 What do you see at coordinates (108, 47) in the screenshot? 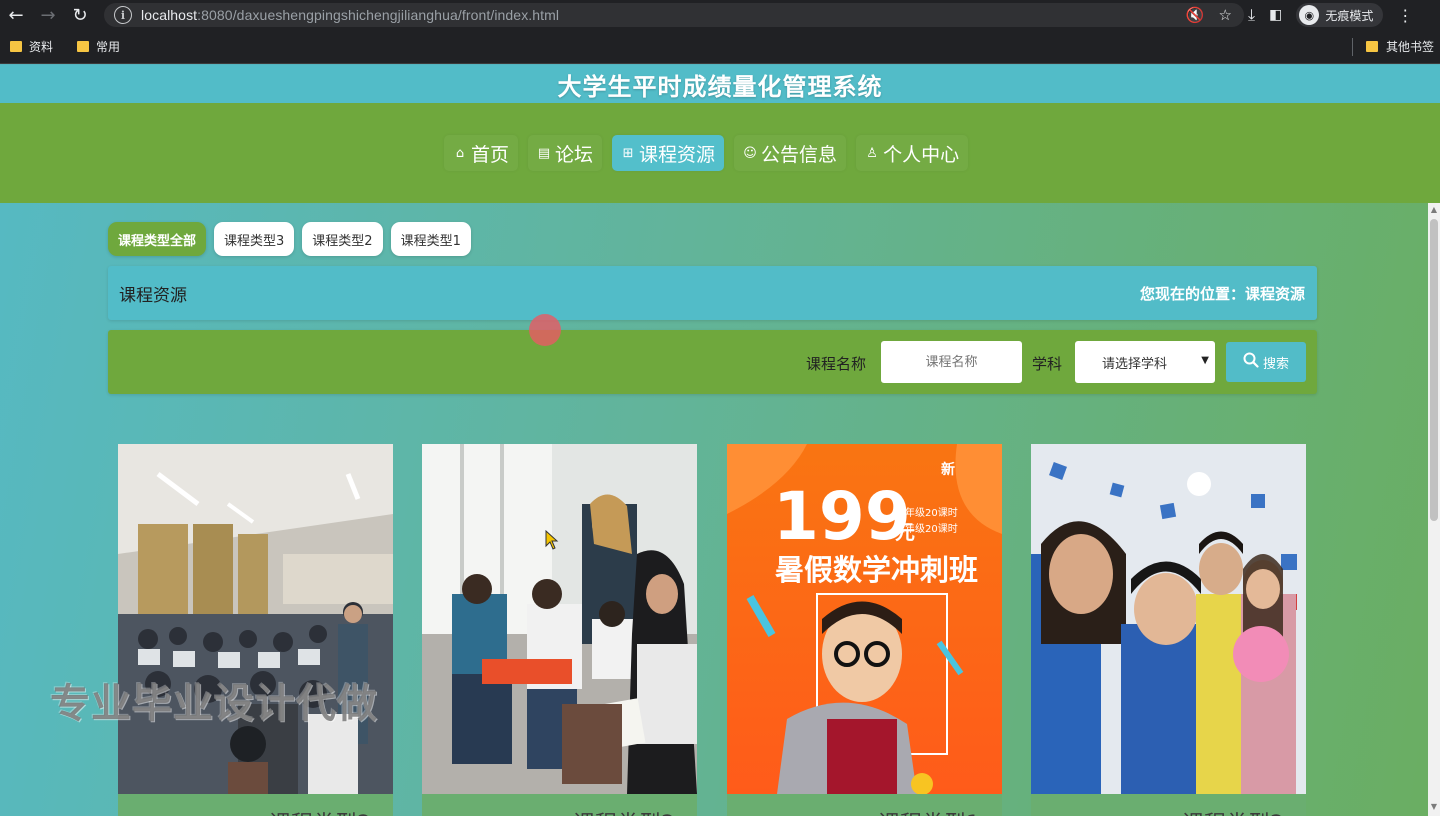
I see `bookmark-label: 常用` at bounding box center [108, 47].